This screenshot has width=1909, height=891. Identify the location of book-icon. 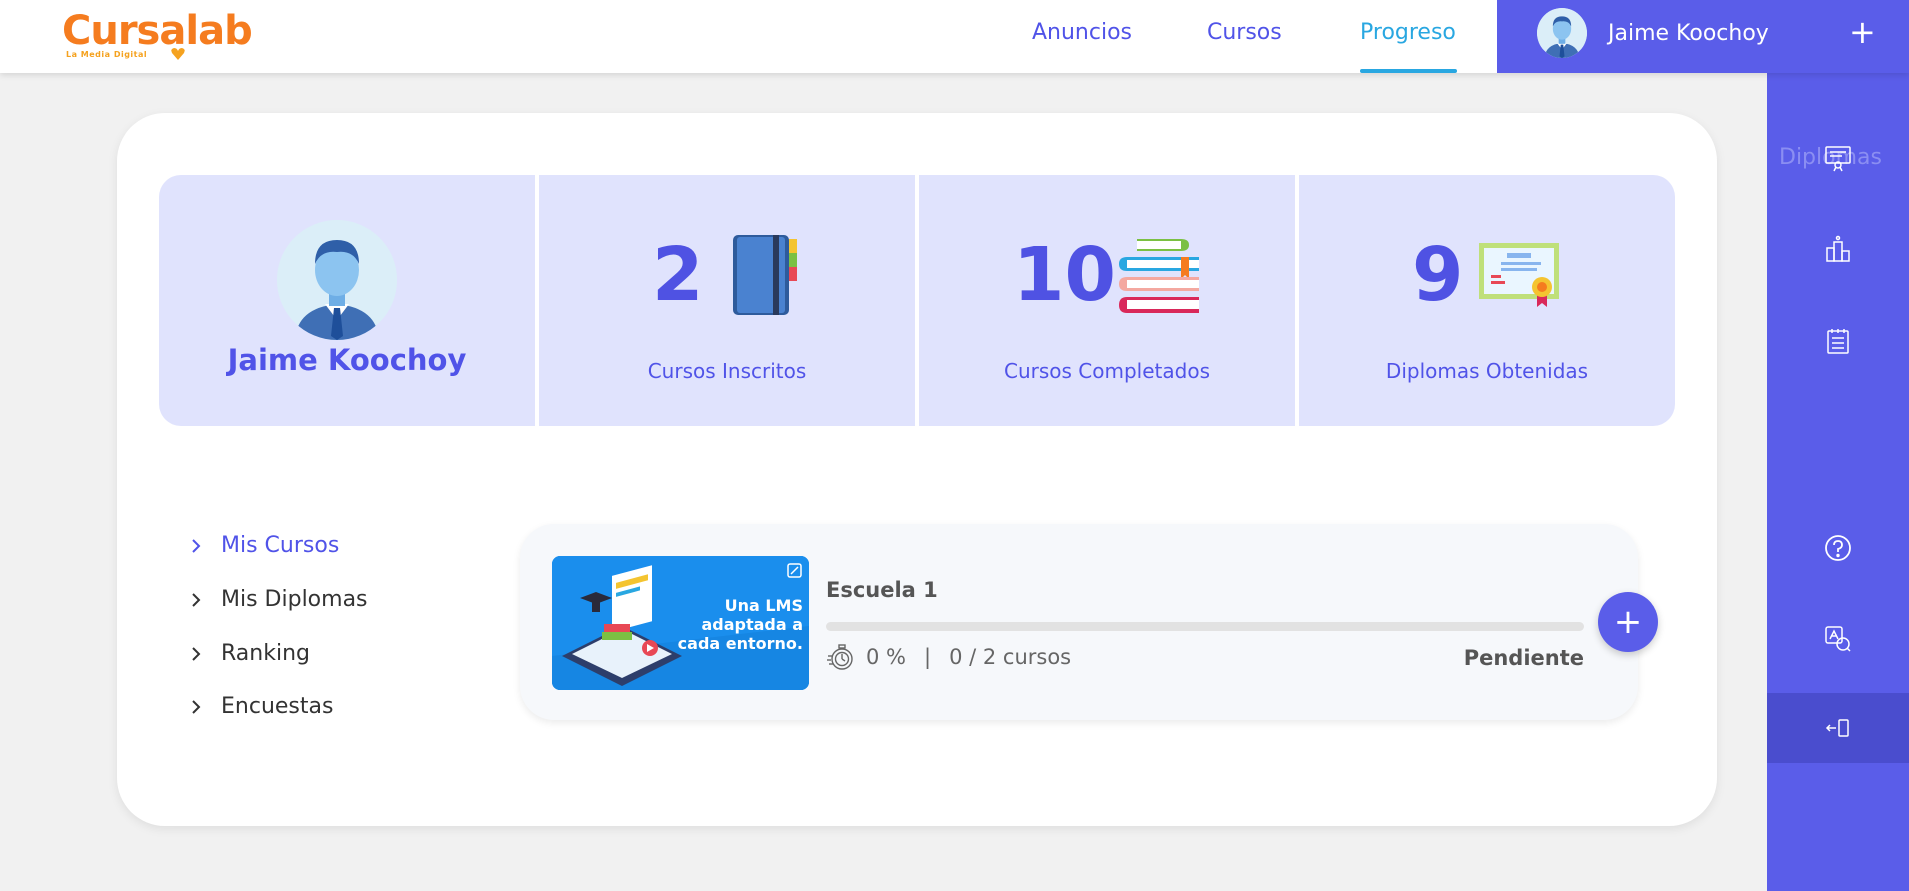
(765, 275).